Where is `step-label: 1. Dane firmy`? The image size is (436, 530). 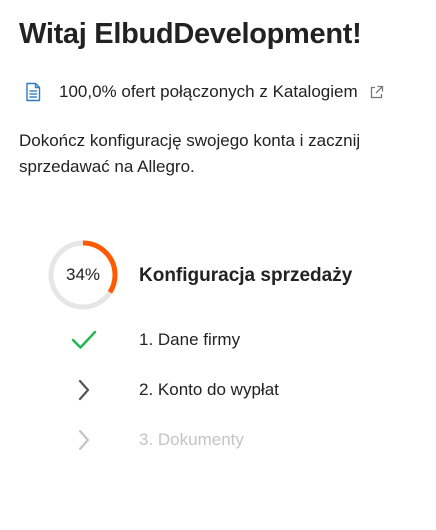 step-label: 1. Dane firmy is located at coordinates (190, 339).